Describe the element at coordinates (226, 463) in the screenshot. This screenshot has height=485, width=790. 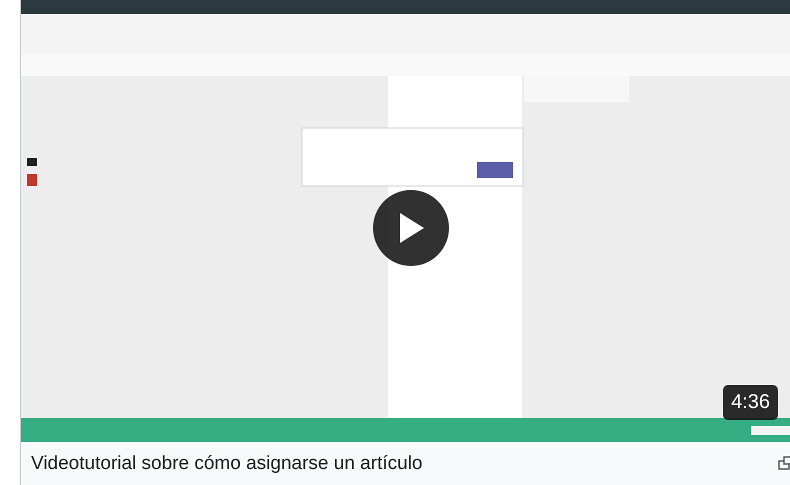
I see `video-caption: Videotutorial sobre cómo asignarse un artículo` at that location.